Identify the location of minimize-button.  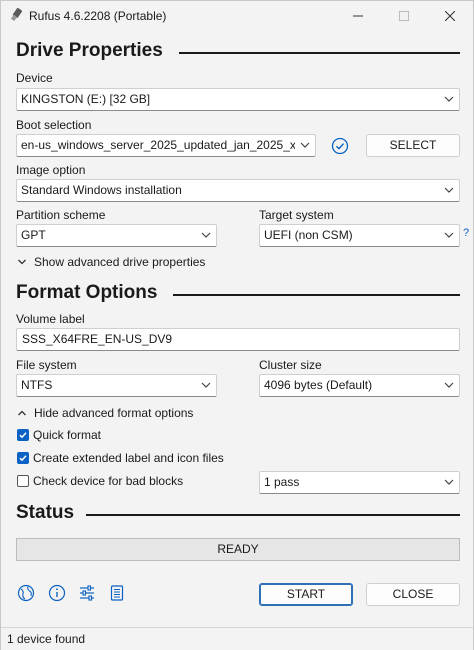
(358, 16).